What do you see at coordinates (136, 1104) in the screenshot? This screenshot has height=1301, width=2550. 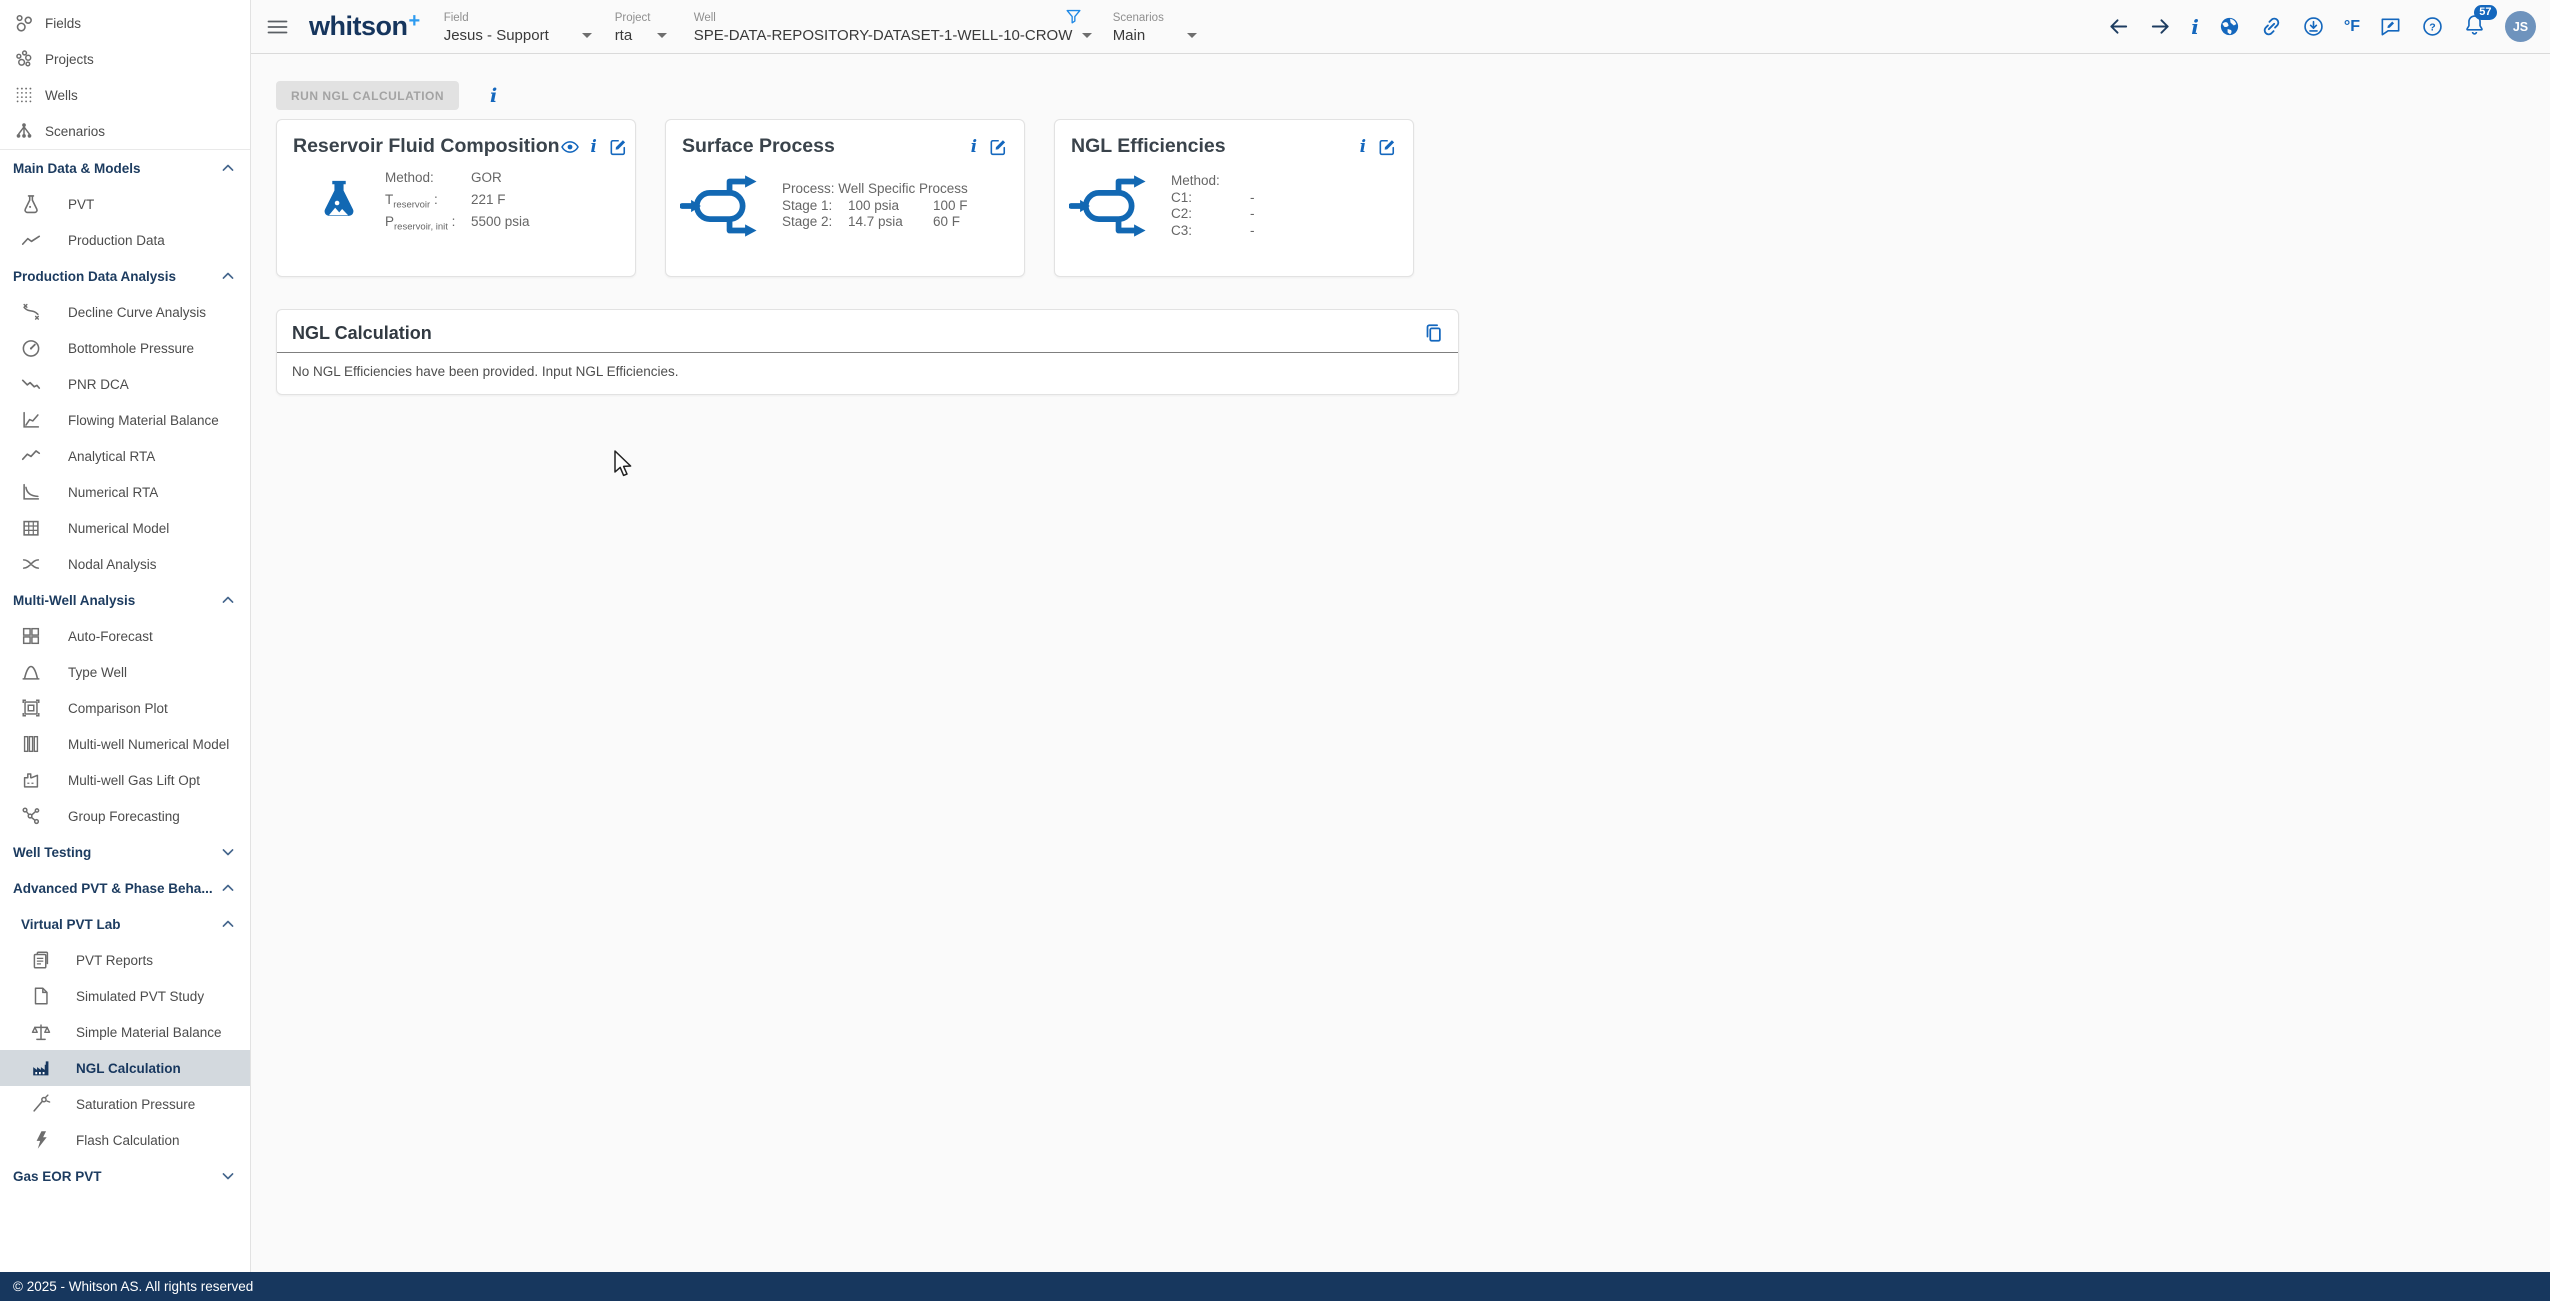 I see `sidebar-item-label: Saturation Pressure` at bounding box center [136, 1104].